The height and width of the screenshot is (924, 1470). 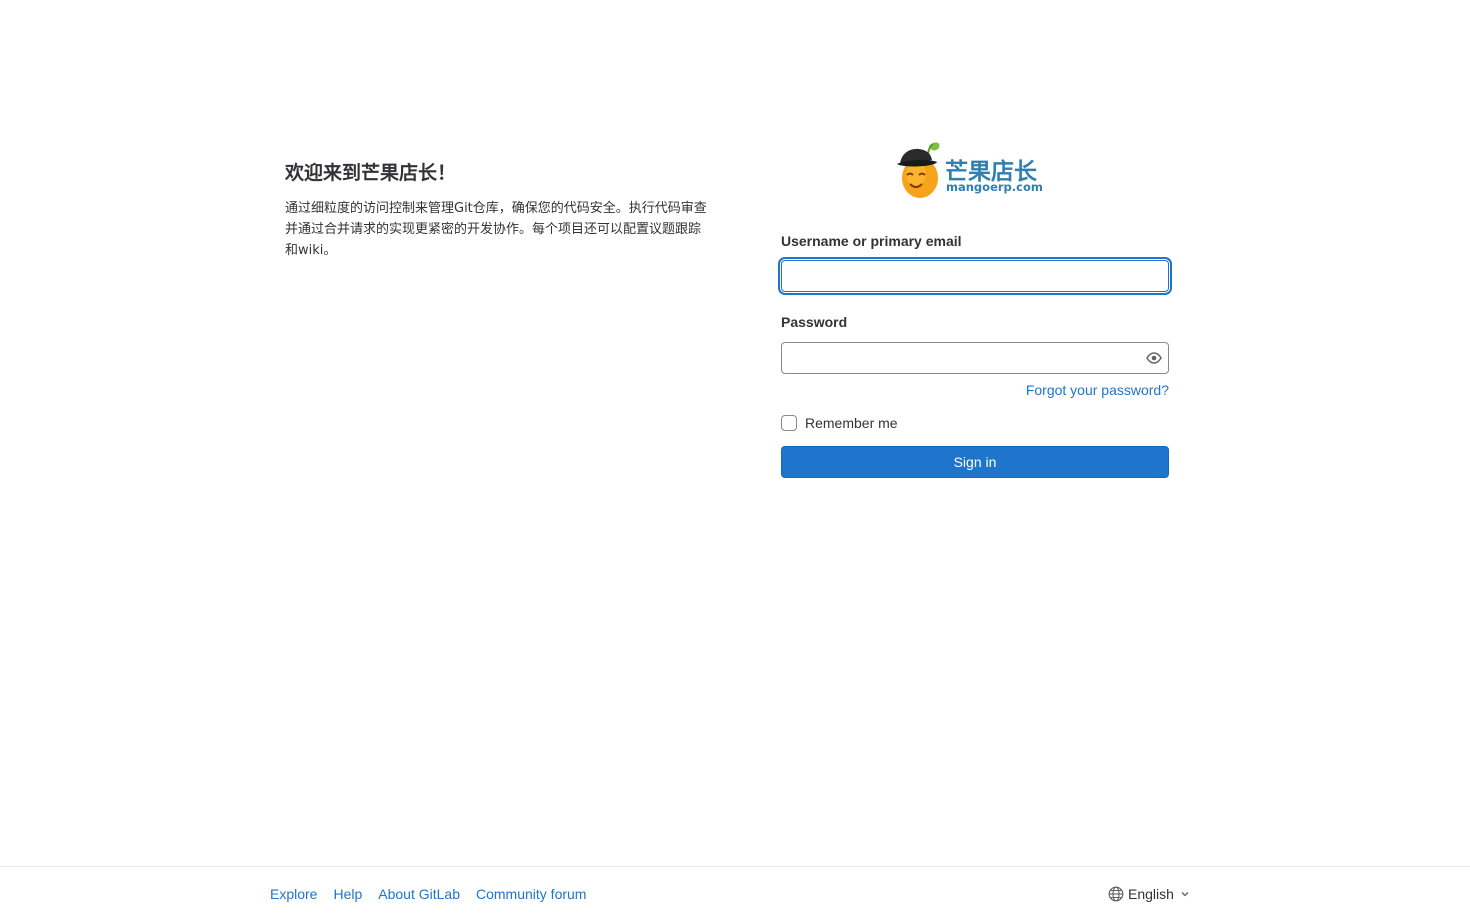 I want to click on remember-me-checkbox, so click(x=789, y=423).